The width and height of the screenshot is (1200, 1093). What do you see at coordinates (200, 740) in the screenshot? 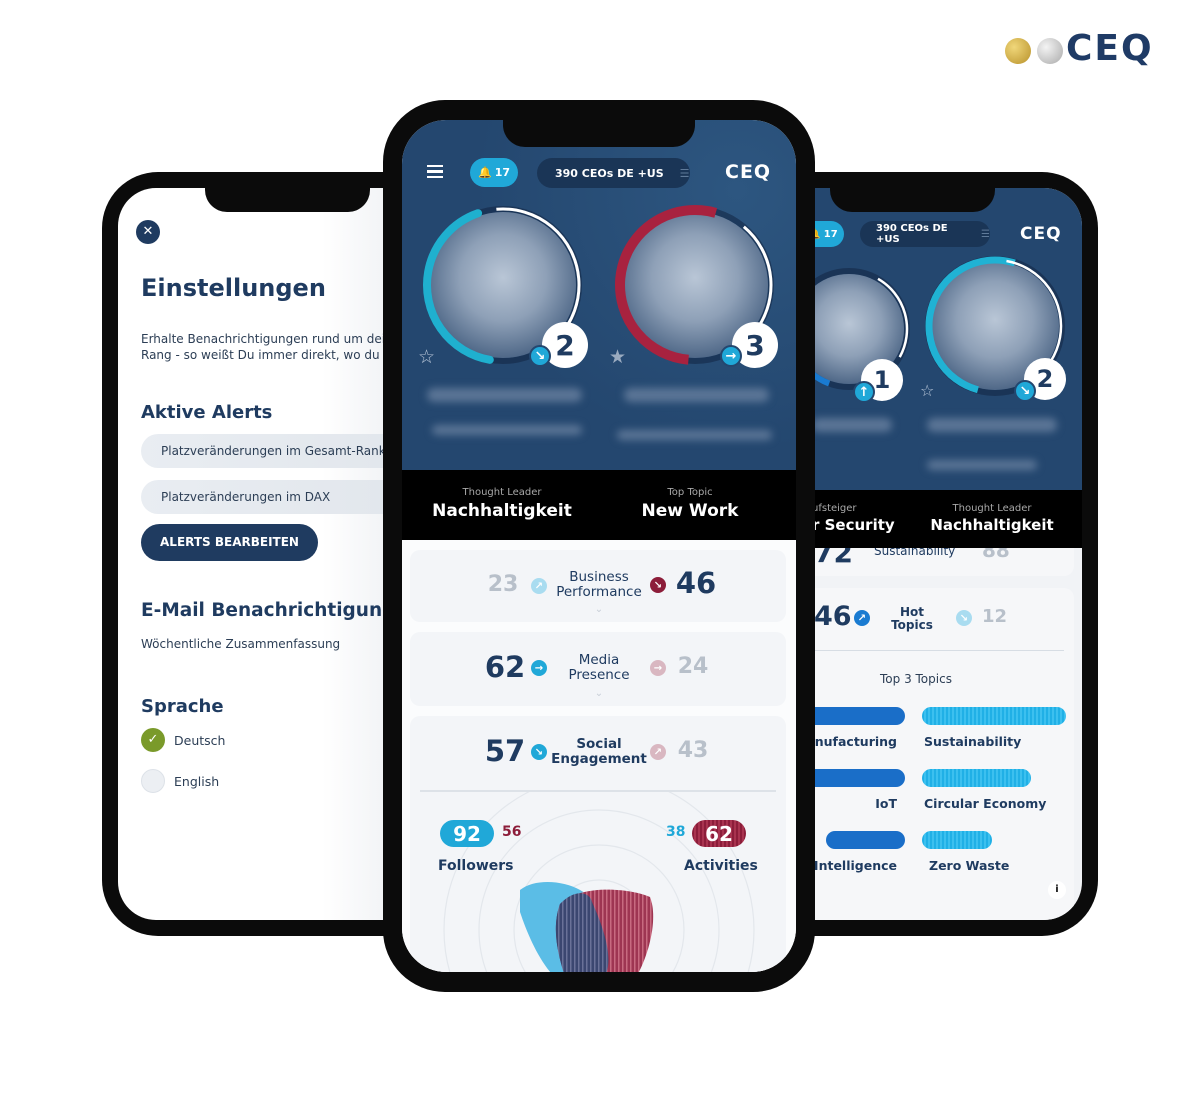
I see `language-deutsch-label: Deutsch` at bounding box center [200, 740].